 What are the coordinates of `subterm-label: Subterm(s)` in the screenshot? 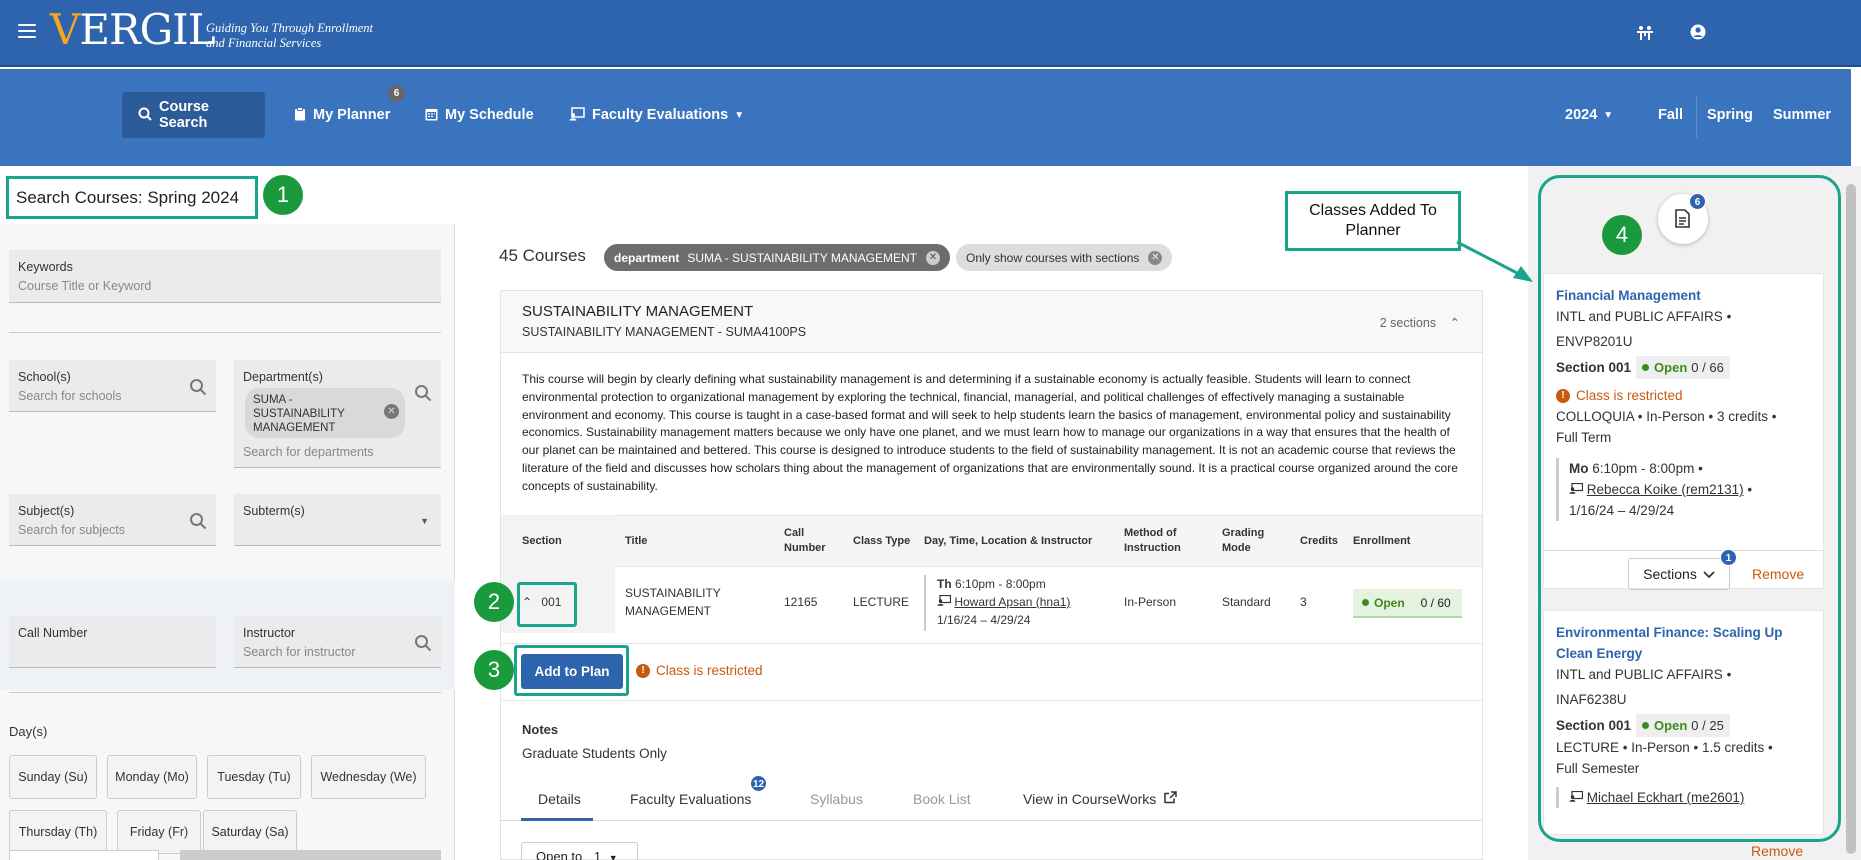 It's located at (274, 511).